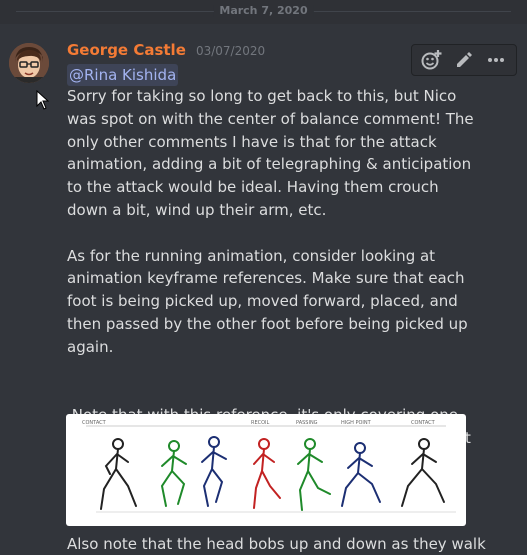 The width and height of the screenshot is (527, 555). I want to click on avatar, so click(29, 63).